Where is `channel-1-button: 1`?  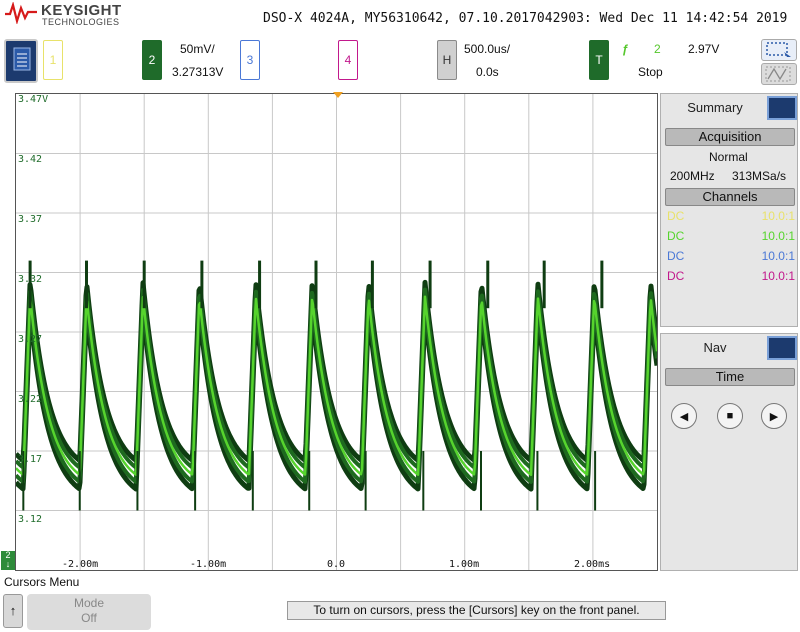
channel-1-button: 1 is located at coordinates (53, 60).